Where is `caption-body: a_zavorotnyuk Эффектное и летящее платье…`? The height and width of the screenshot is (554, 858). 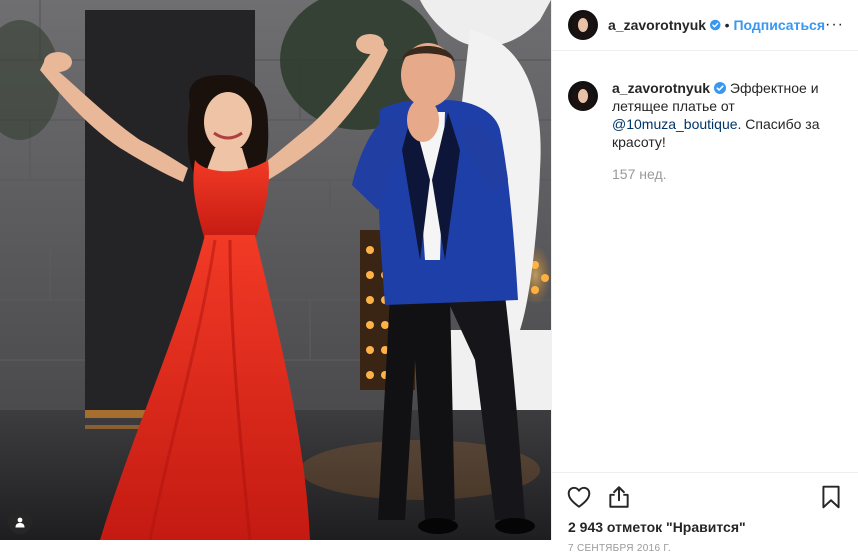 caption-body: a_zavorotnyuk Эффектное и летящее платье… is located at coordinates (719, 131).